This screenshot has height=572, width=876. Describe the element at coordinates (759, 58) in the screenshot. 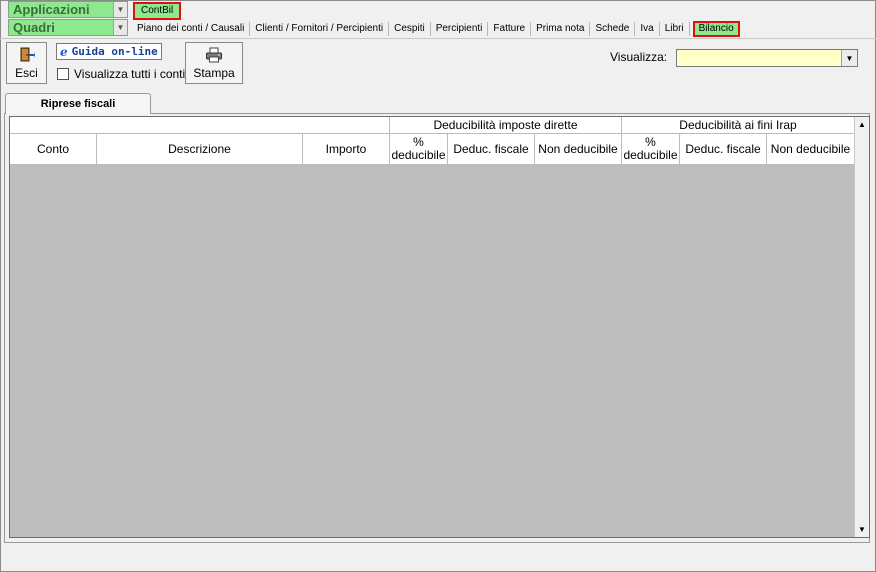

I see `visualizza-value` at that location.